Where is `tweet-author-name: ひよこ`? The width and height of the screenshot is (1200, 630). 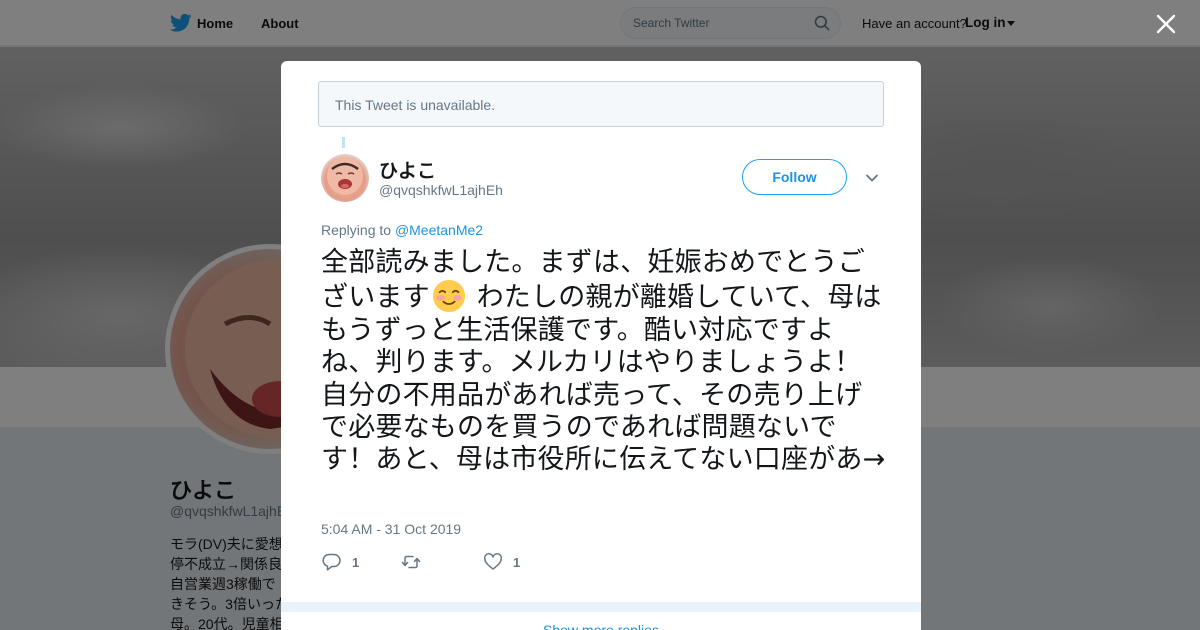
tweet-author-name: ひよこ is located at coordinates (407, 169).